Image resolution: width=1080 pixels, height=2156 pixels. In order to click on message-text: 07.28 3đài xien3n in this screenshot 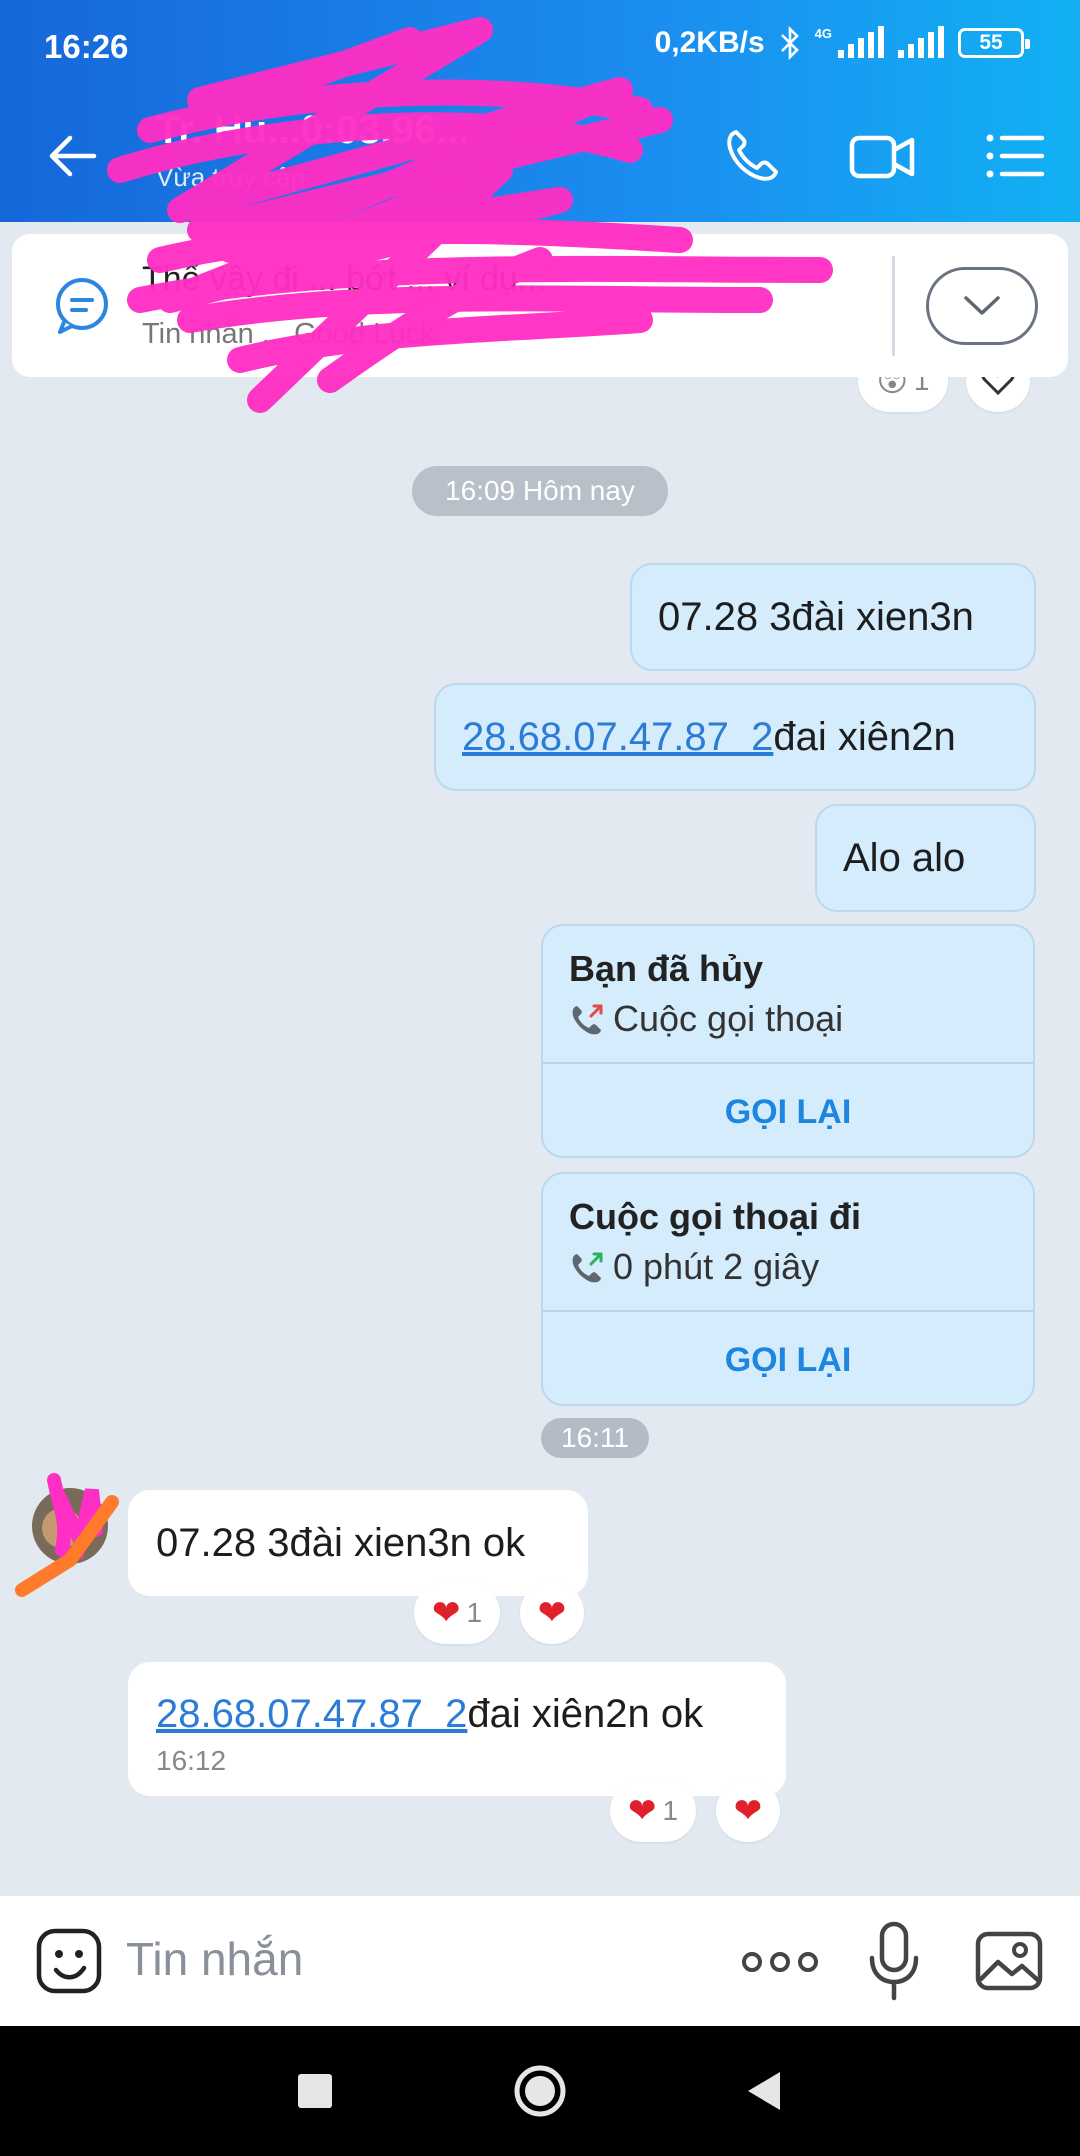, I will do `click(816, 616)`.